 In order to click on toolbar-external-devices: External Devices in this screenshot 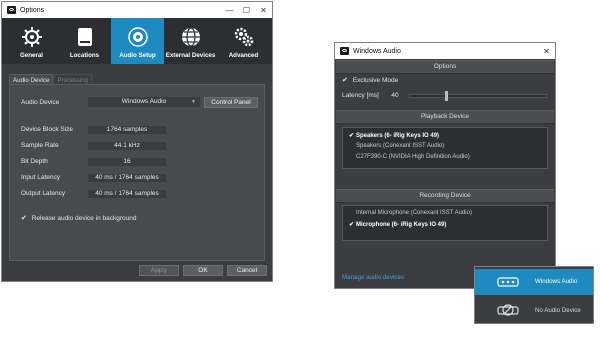, I will do `click(190, 41)`.